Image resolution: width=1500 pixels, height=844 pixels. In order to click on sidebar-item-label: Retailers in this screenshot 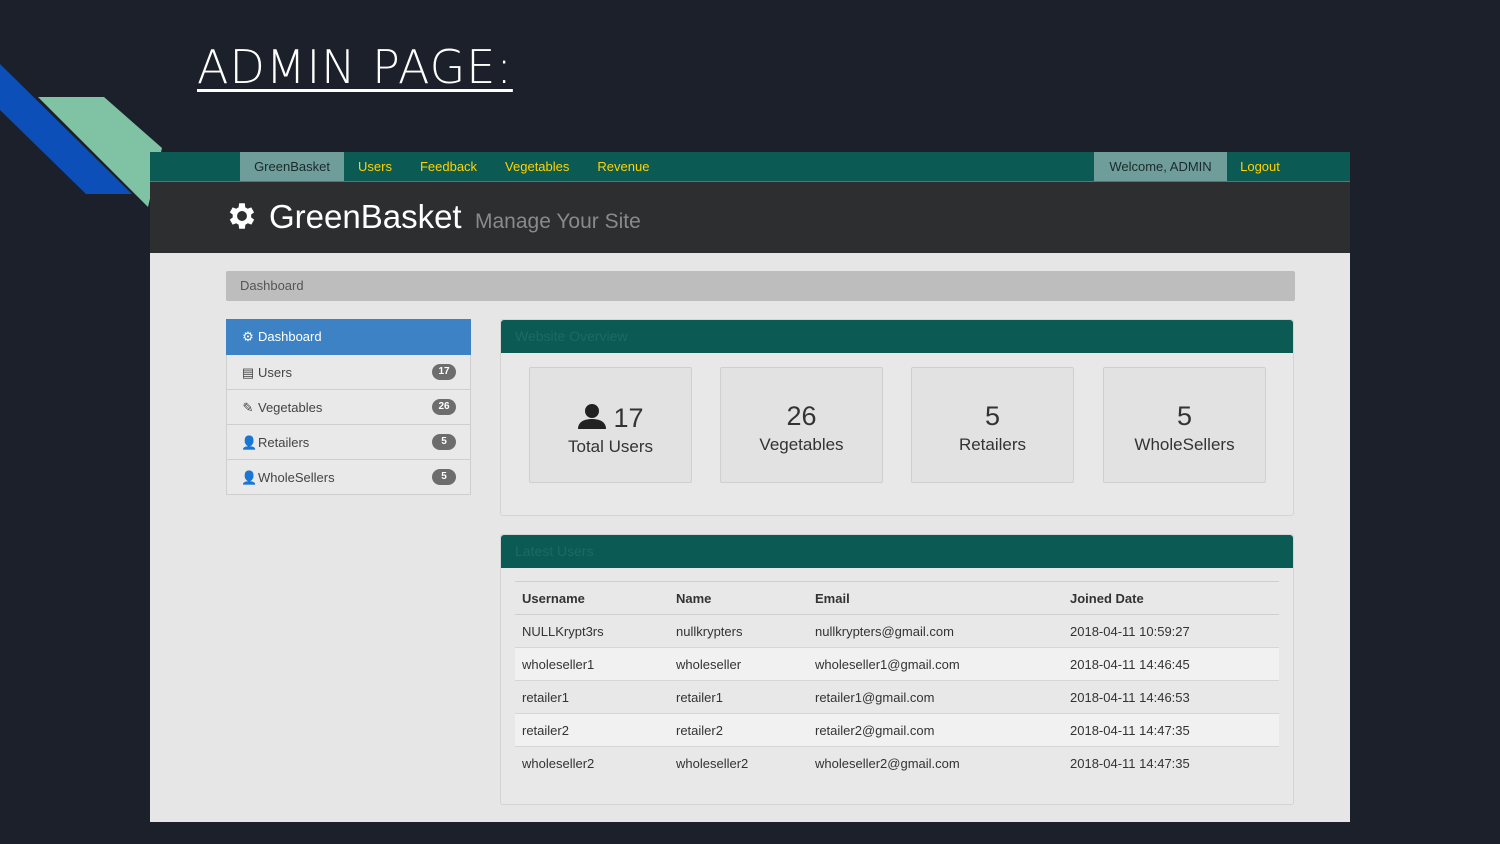, I will do `click(284, 442)`.